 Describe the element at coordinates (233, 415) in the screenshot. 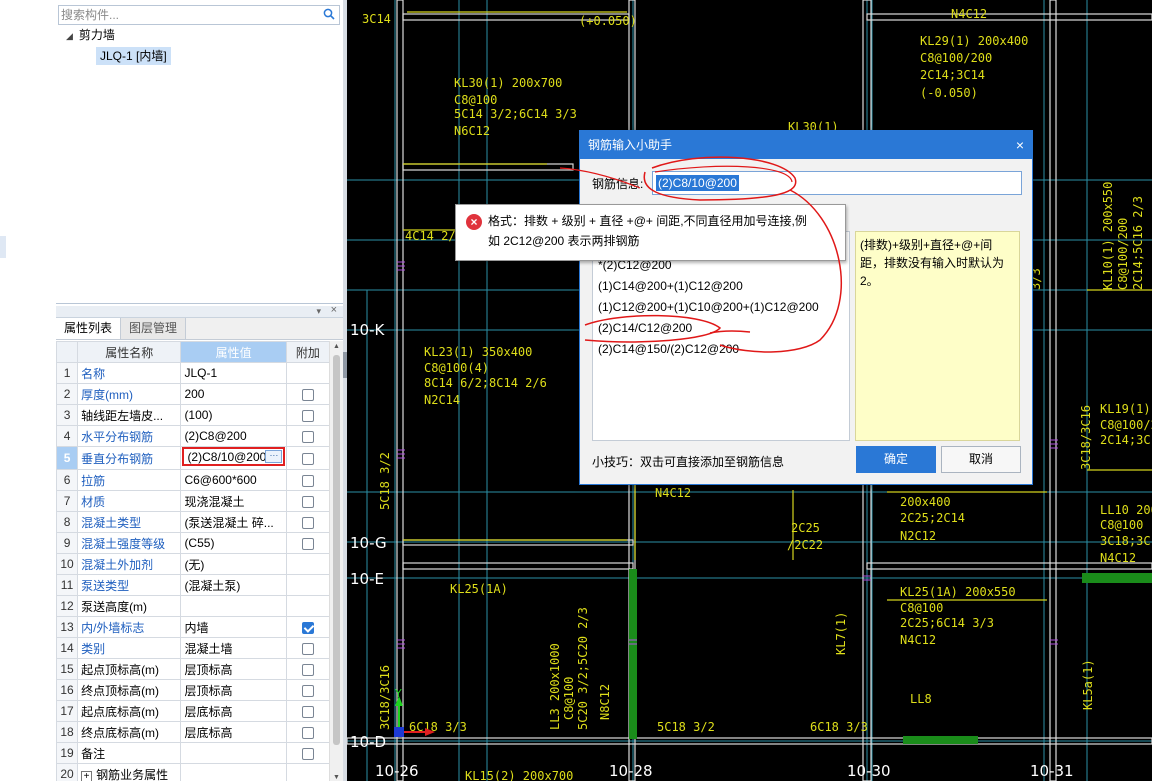

I see `property-value: (100)` at that location.